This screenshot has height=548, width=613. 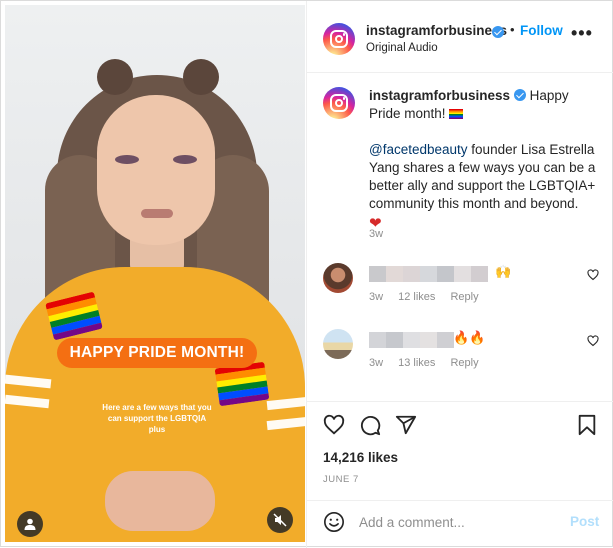 What do you see at coordinates (334, 425) in the screenshot?
I see `like-heart-icon` at bounding box center [334, 425].